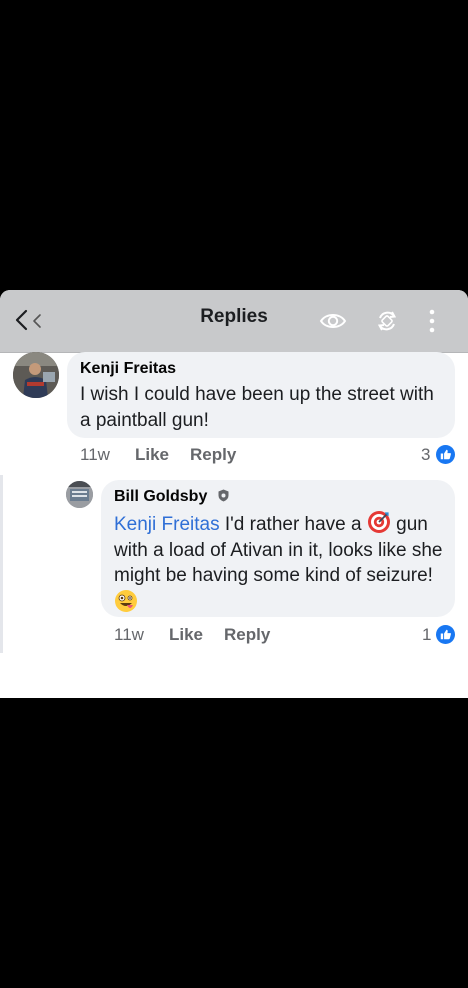 The image size is (468, 988). What do you see at coordinates (128, 369) in the screenshot?
I see `comment-author: Kenji Freitas` at bounding box center [128, 369].